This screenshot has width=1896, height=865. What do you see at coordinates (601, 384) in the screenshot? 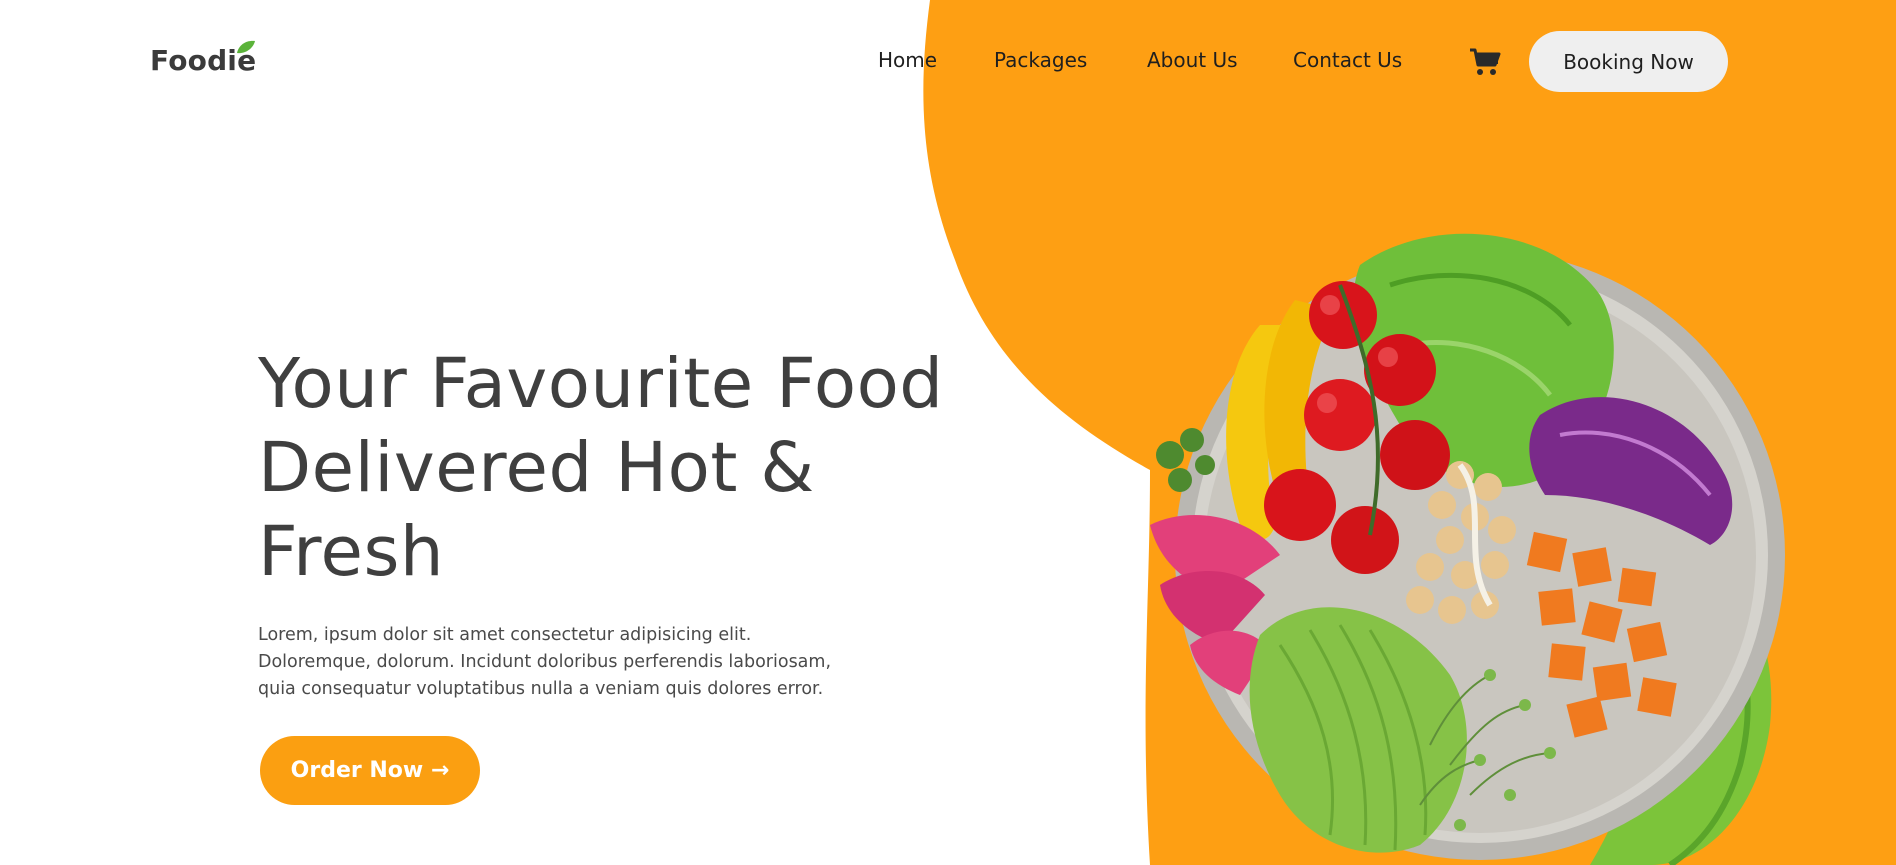
I see `hero-title-line: Your Favourite Food` at bounding box center [601, 384].